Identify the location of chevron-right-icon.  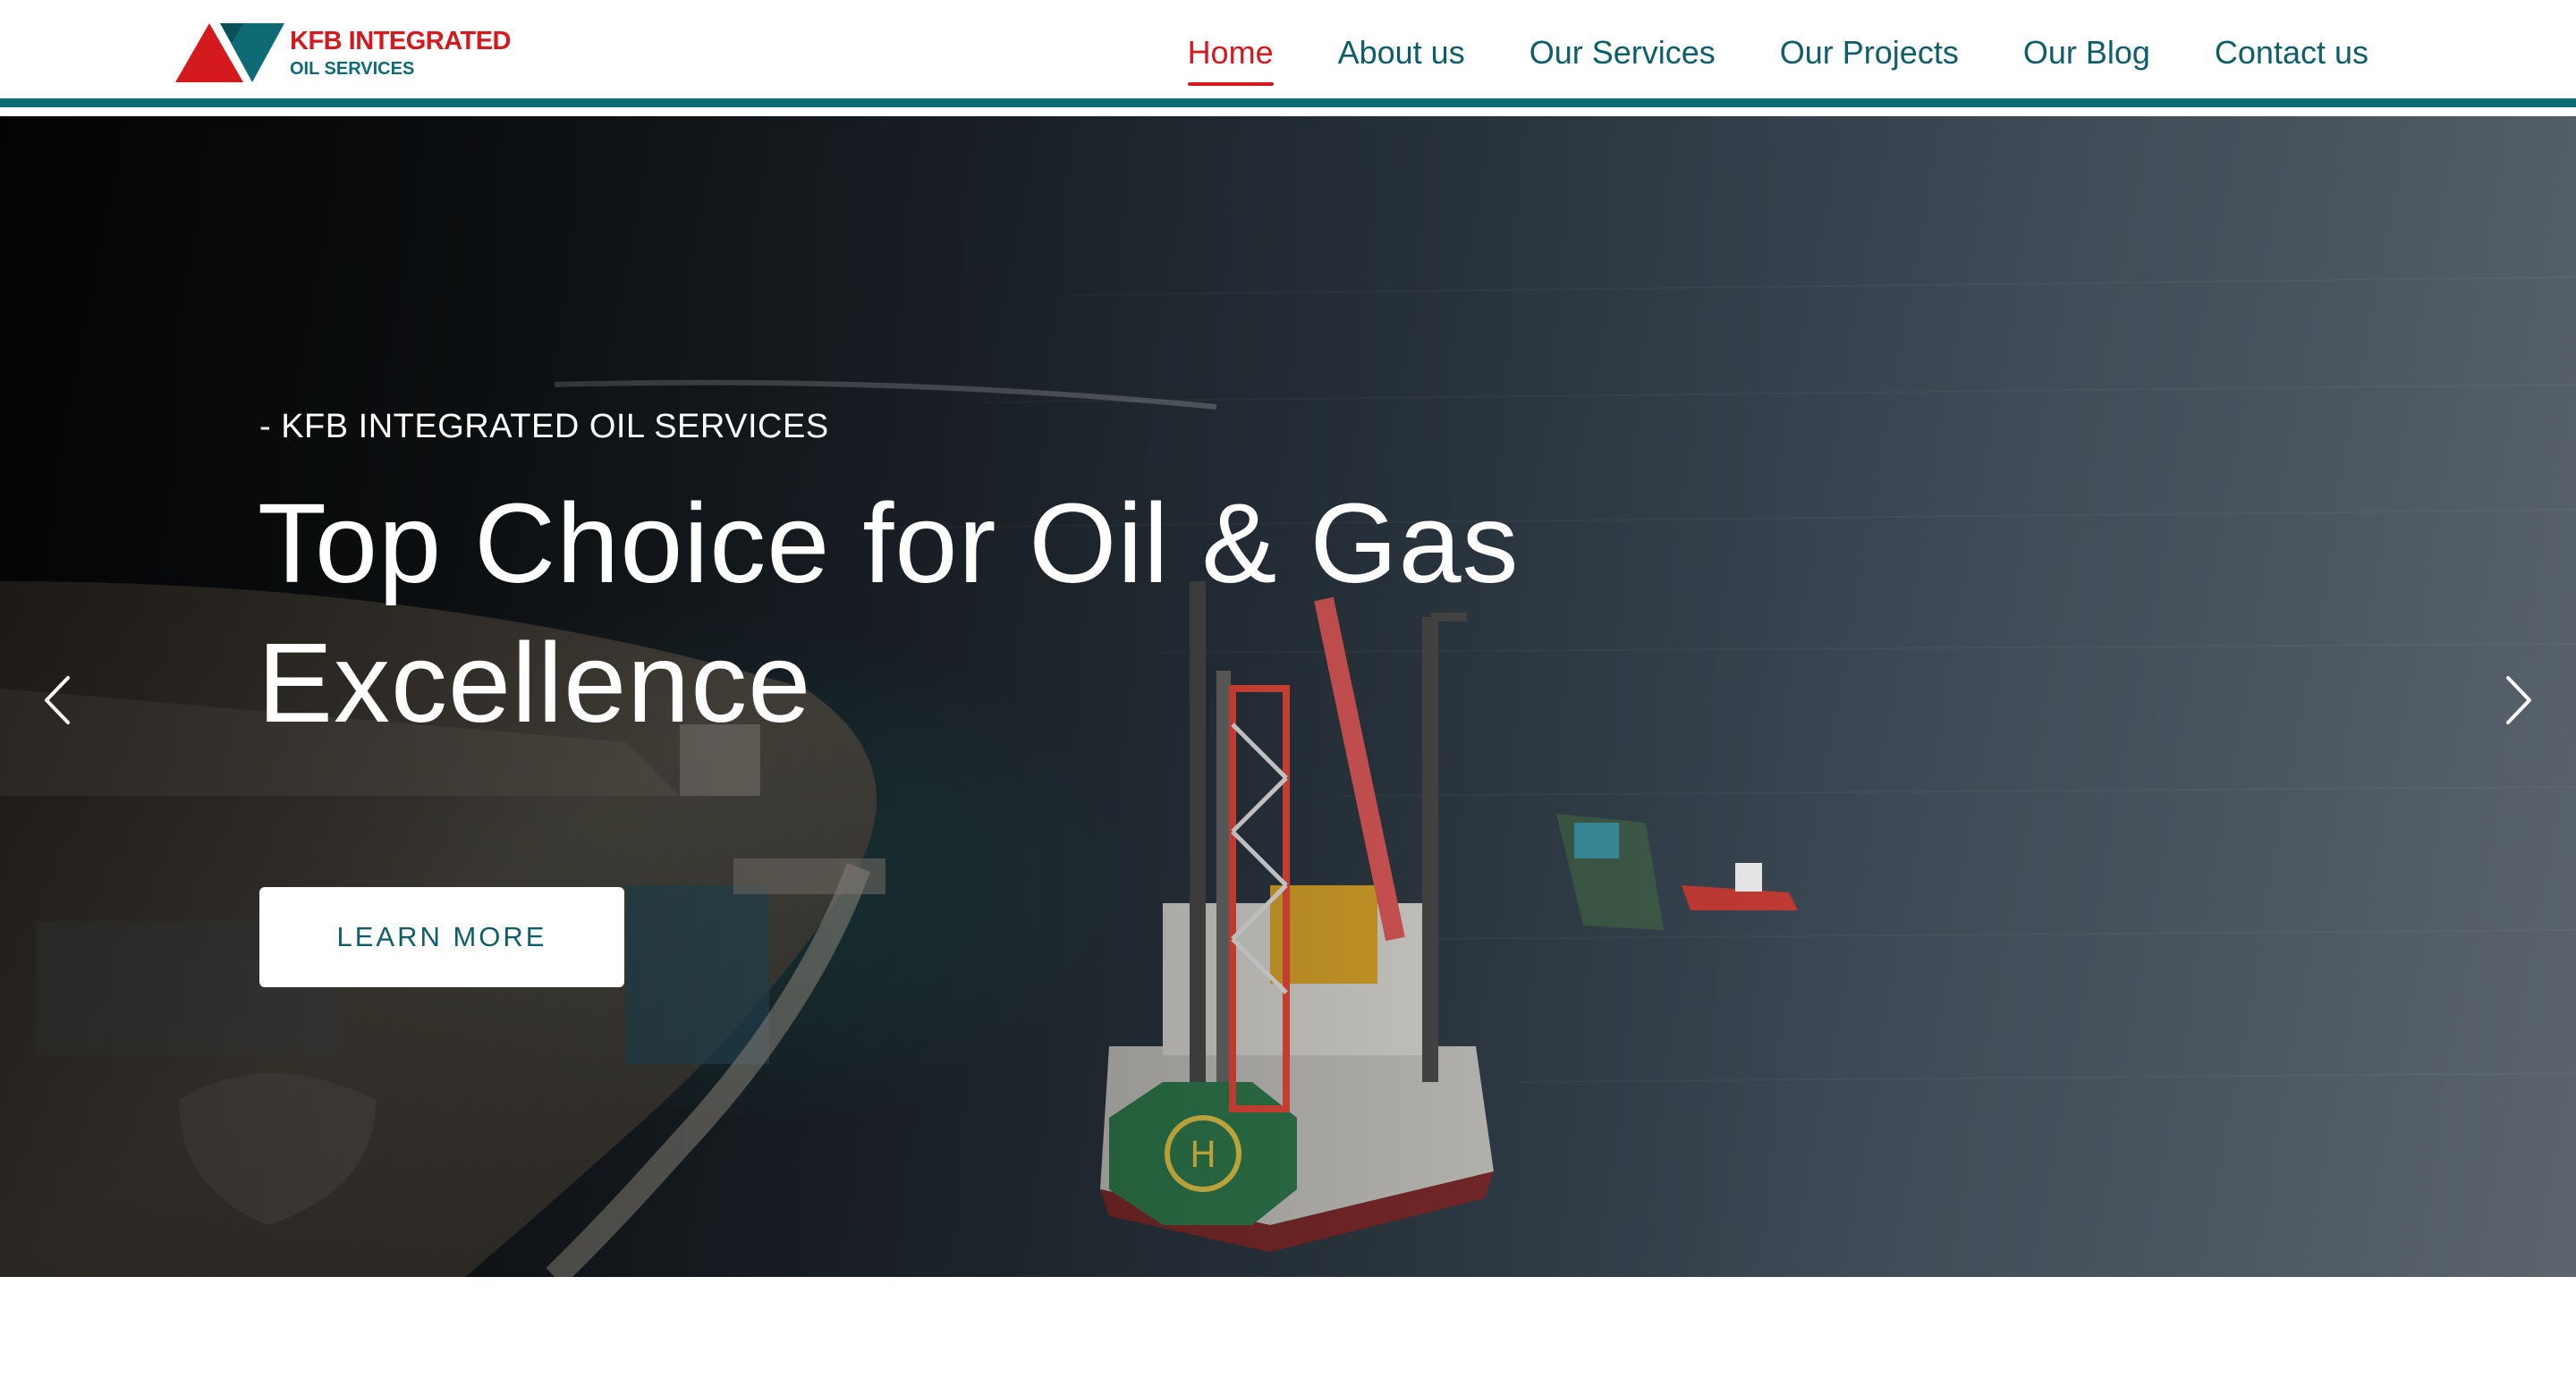
(2518, 700).